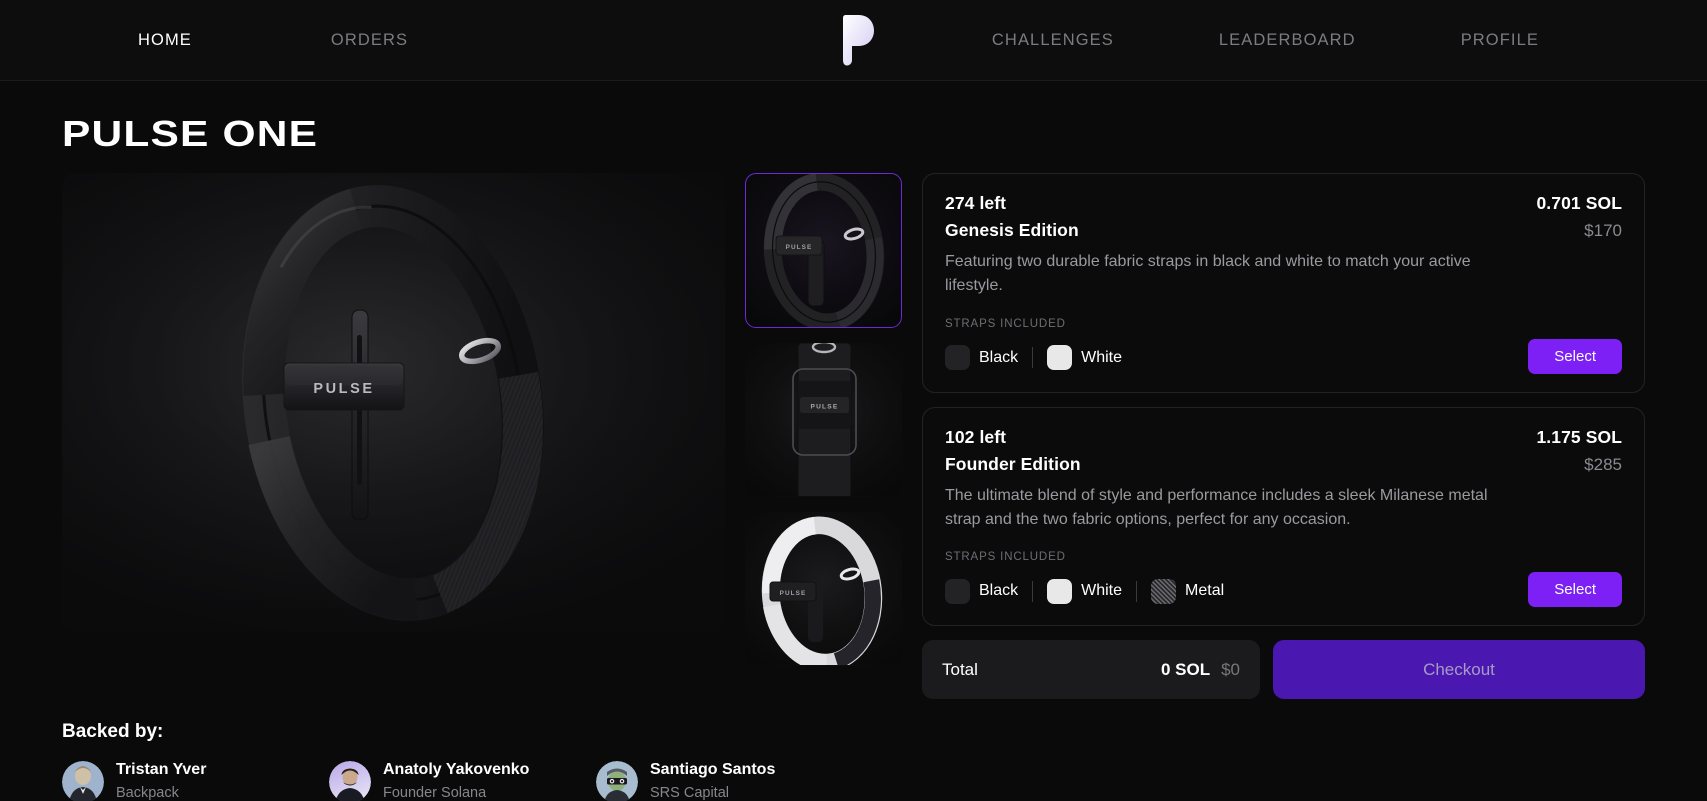 This screenshot has height=801, width=1707. I want to click on card-price-founder: 1.175 SOL $285, so click(1579, 451).